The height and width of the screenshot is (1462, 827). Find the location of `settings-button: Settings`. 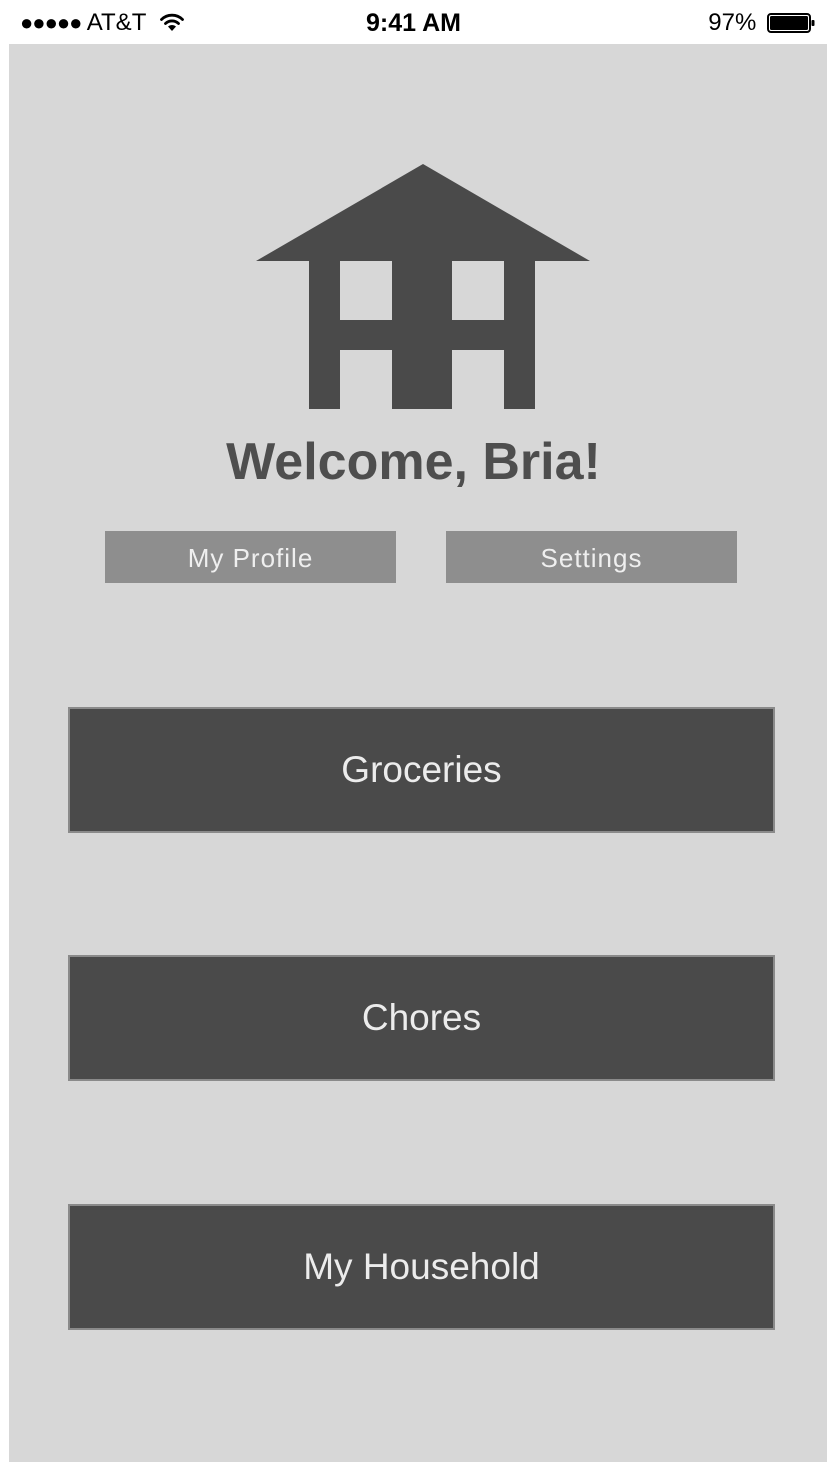

settings-button: Settings is located at coordinates (591, 557).